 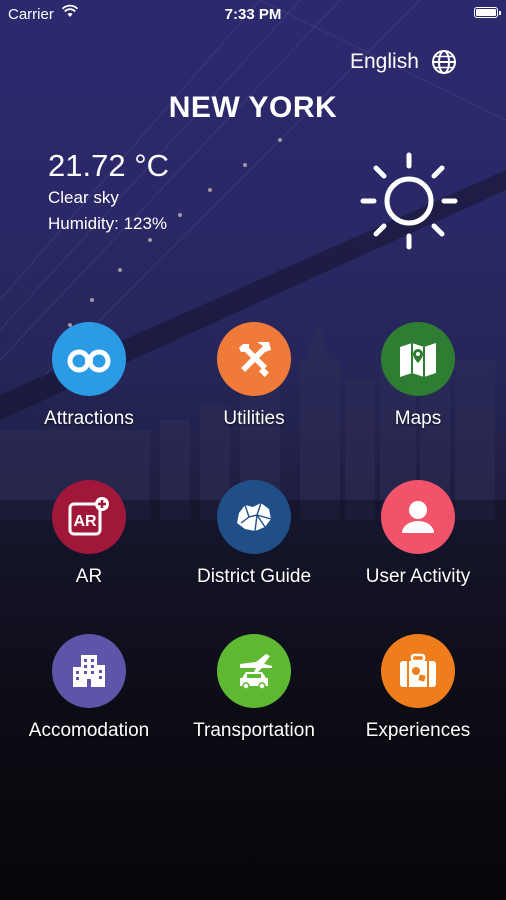 What do you see at coordinates (254, 418) in the screenshot?
I see `menu-label: Utilities` at bounding box center [254, 418].